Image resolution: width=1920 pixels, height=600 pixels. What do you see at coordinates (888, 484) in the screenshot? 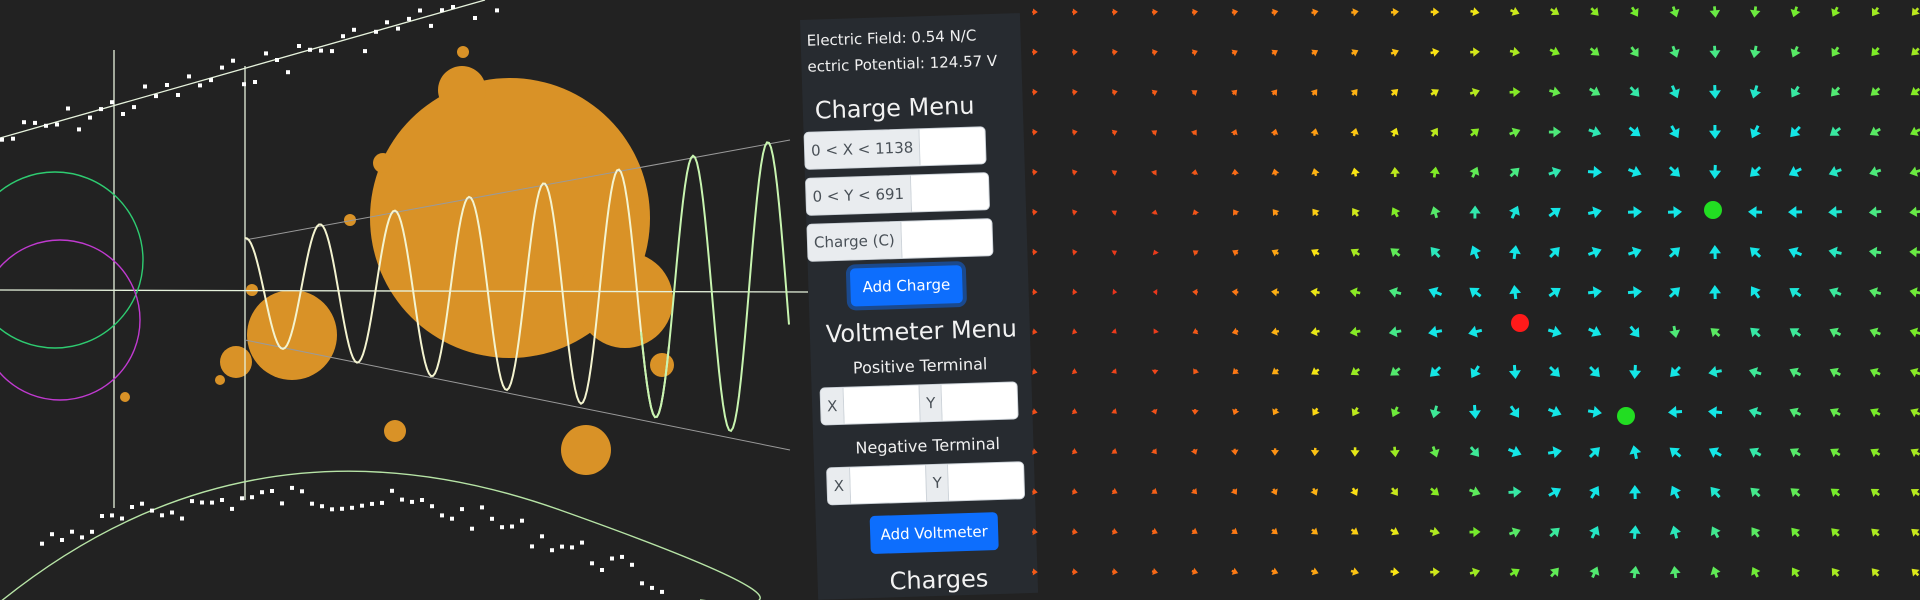
I see `negative-x-input` at bounding box center [888, 484].